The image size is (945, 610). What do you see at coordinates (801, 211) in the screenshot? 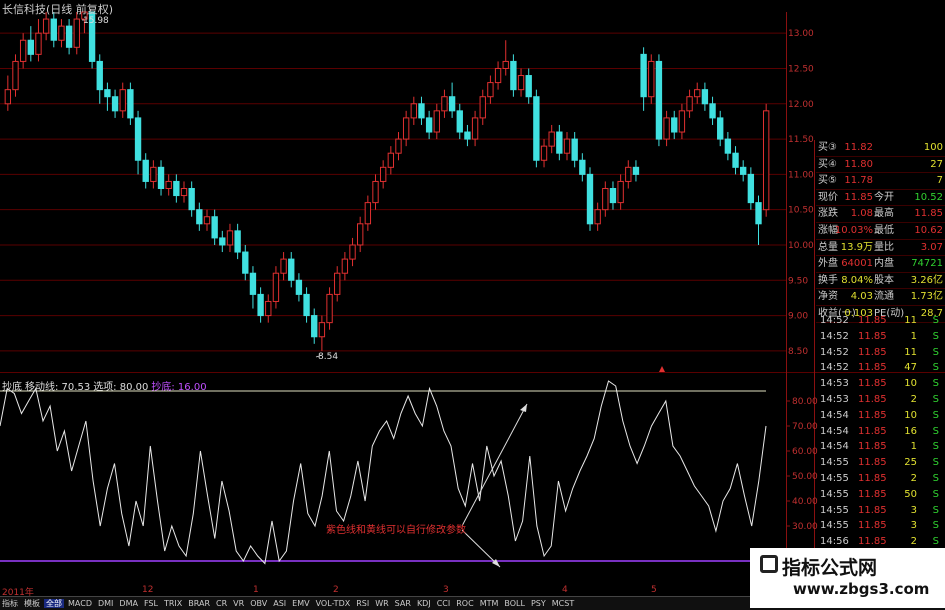
I see `price-tick-label: 10.50` at bounding box center [801, 211].